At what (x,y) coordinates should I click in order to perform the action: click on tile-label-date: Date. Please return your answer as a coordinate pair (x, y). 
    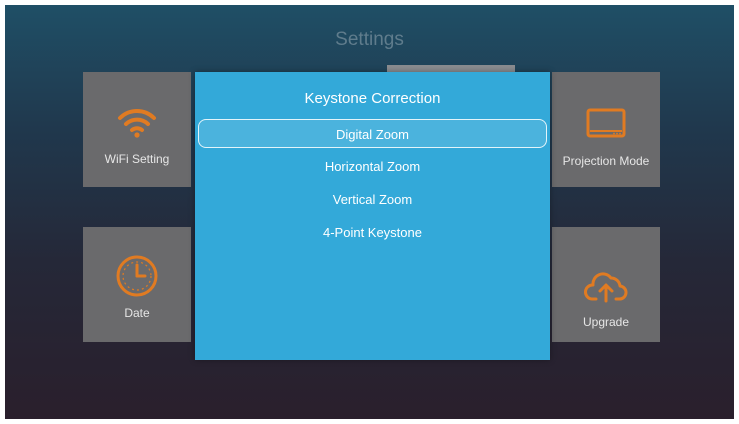
    Looking at the image, I should click on (137, 313).